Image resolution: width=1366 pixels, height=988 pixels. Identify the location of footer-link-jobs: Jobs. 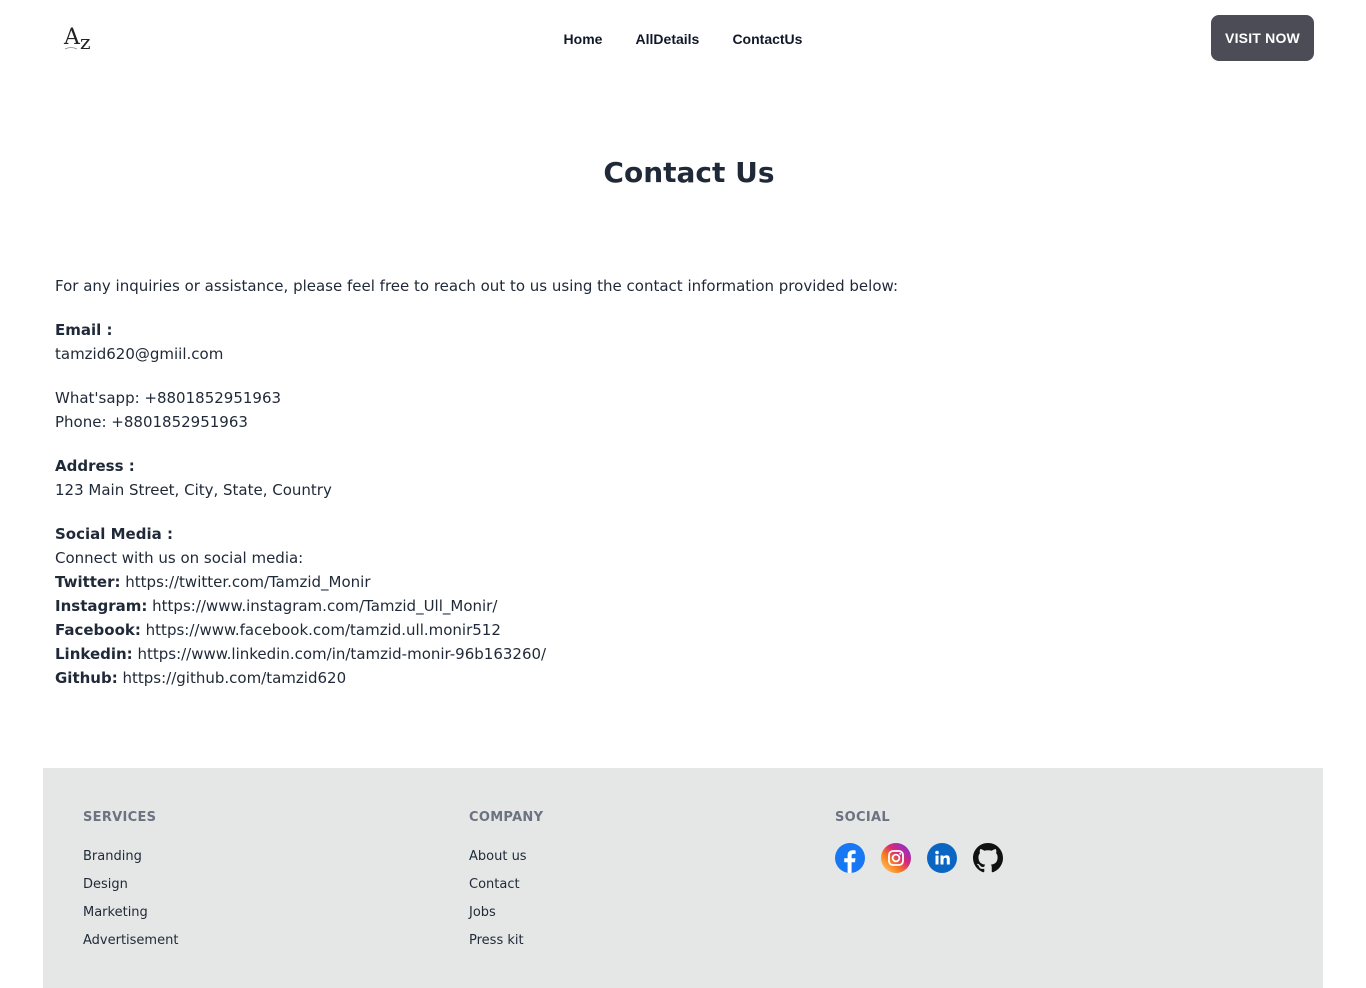
(506, 913).